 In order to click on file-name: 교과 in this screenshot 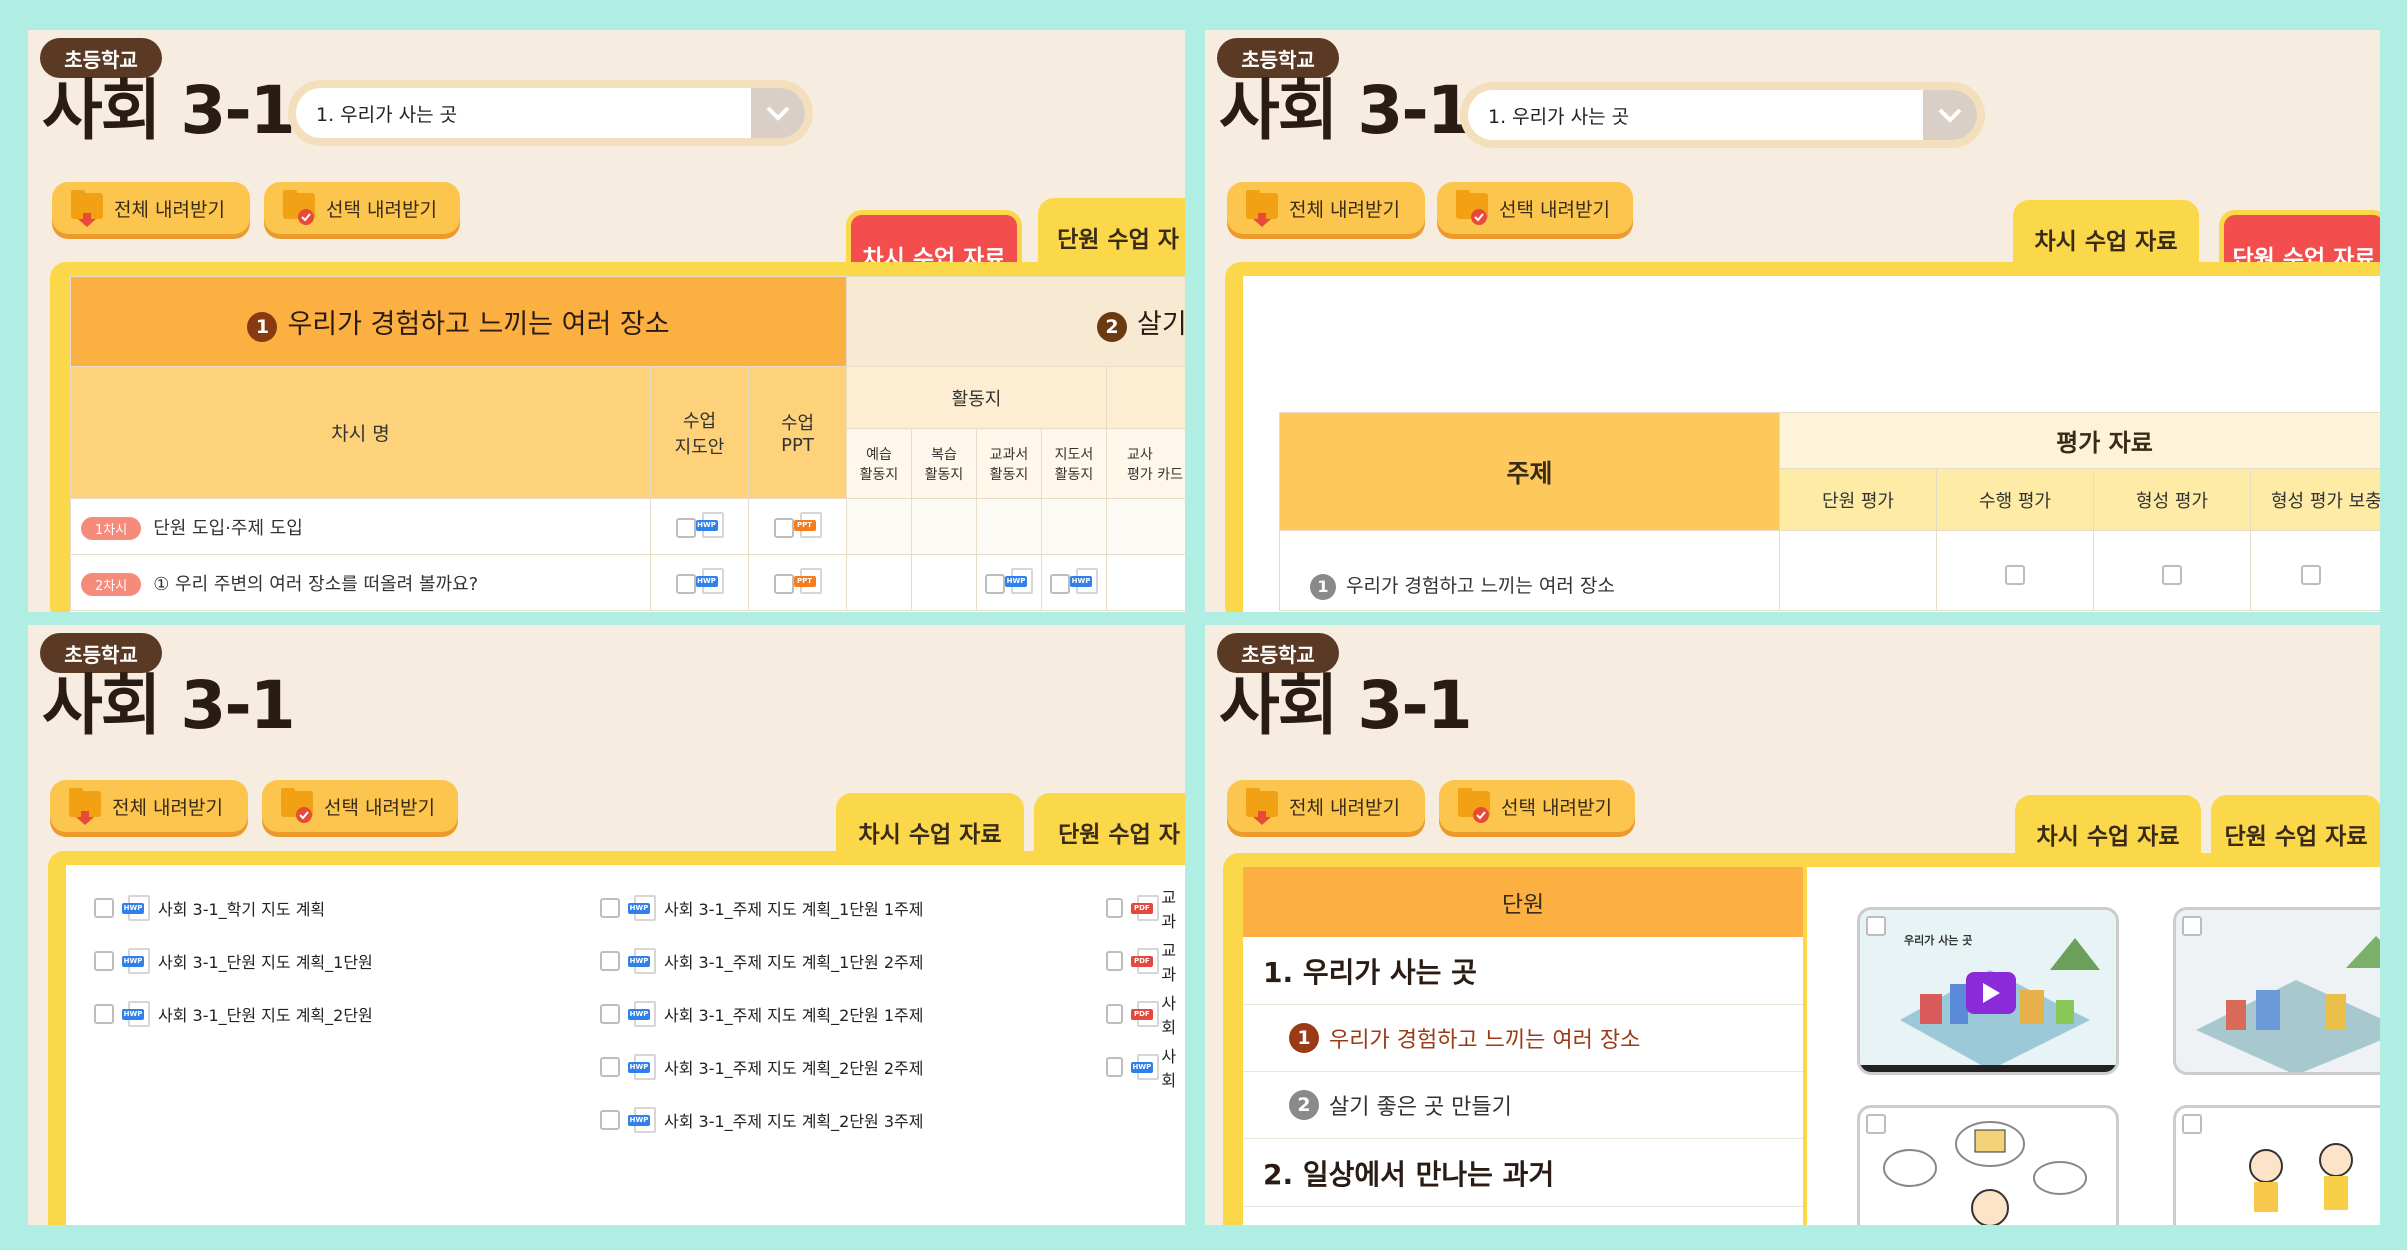, I will do `click(1169, 962)`.